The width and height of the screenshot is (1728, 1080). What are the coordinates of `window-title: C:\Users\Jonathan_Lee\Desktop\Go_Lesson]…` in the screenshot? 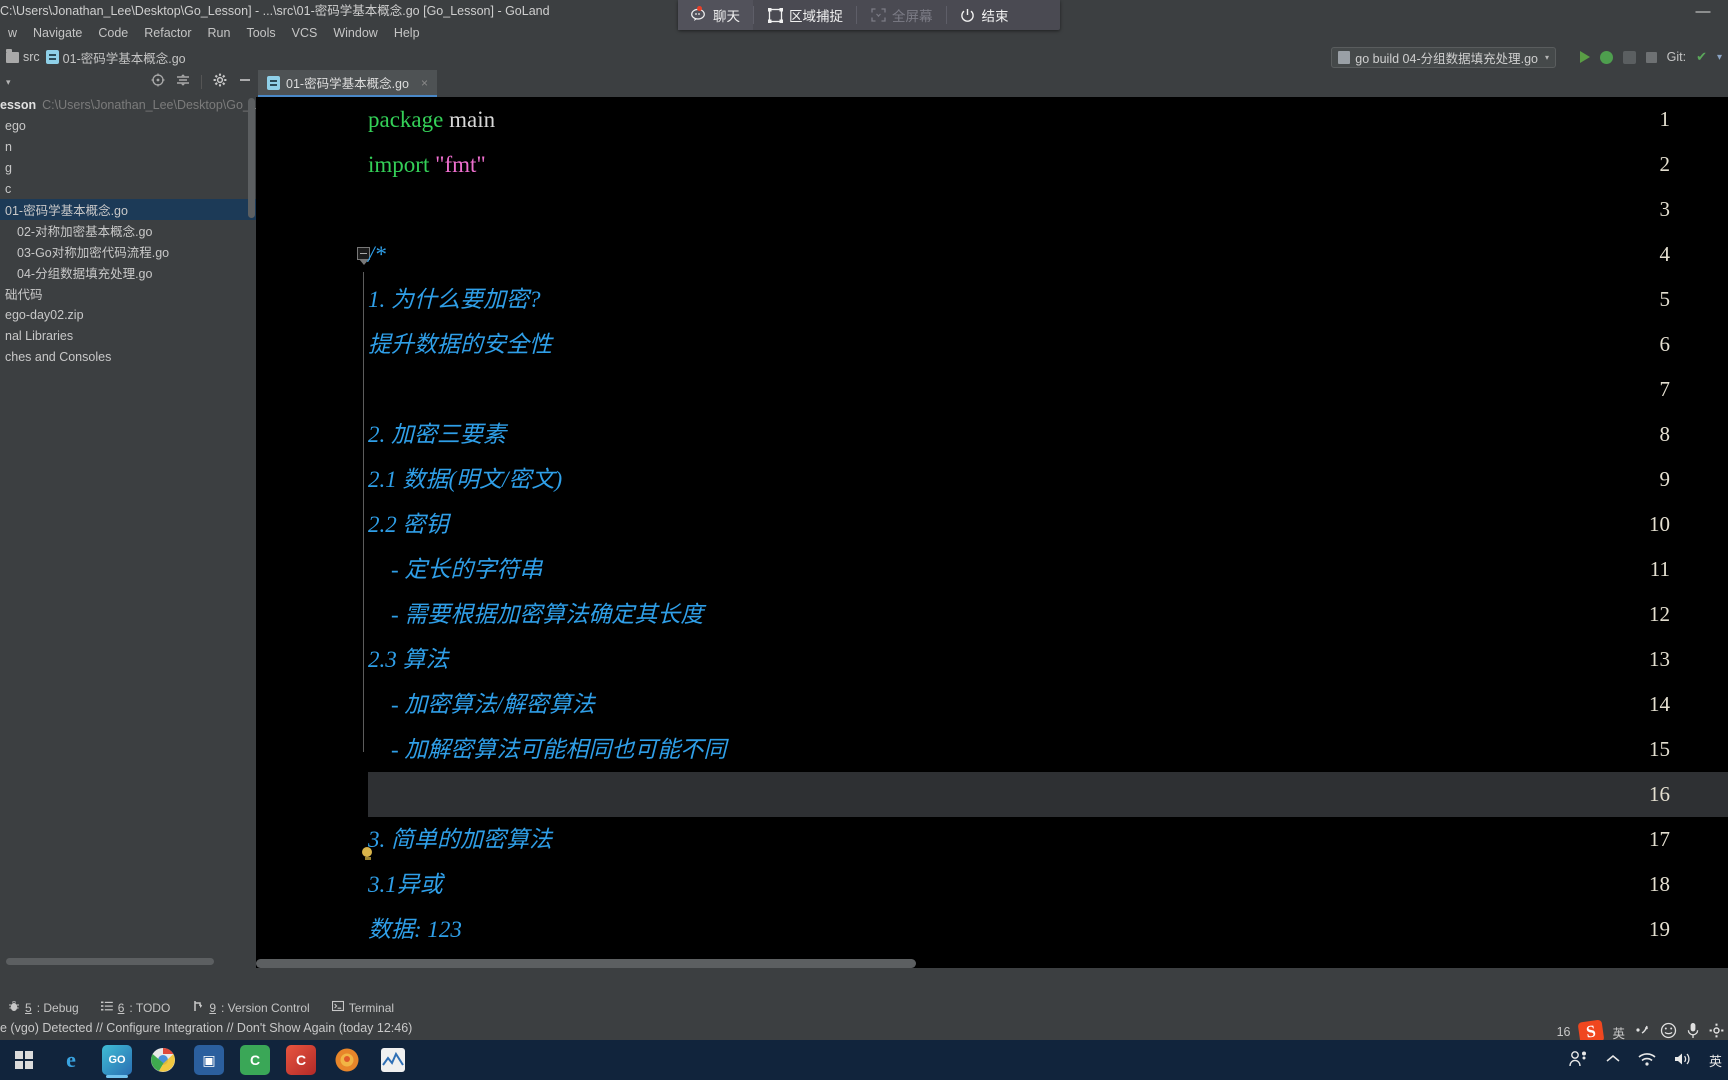 It's located at (275, 11).